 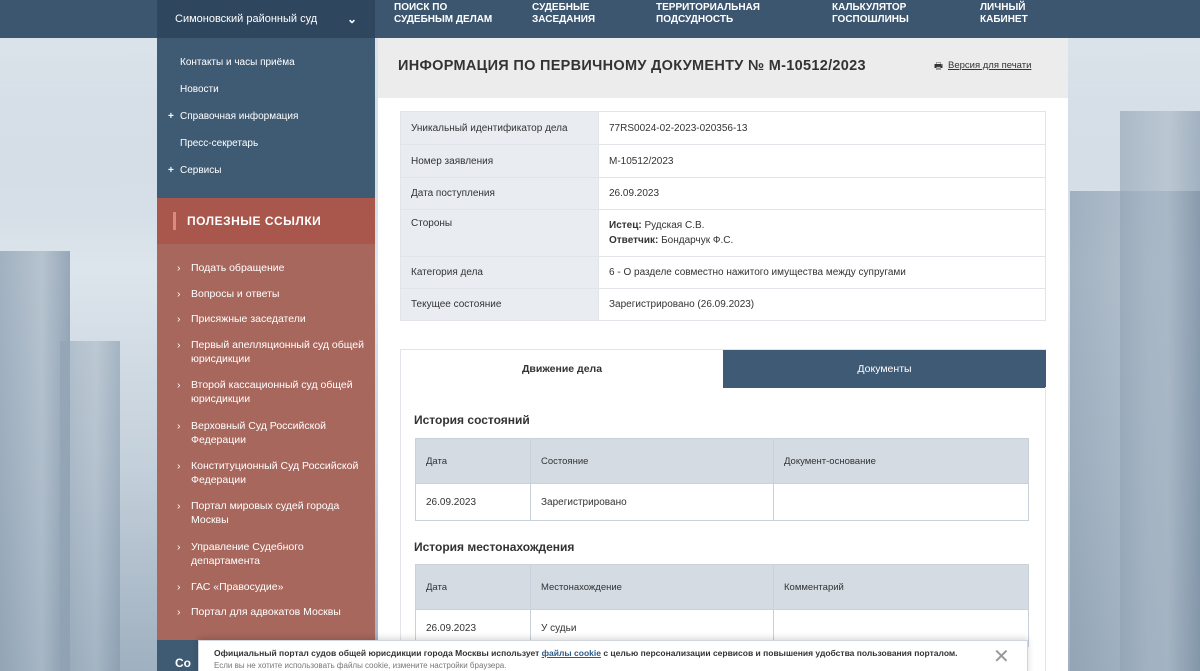 What do you see at coordinates (561, 7) in the screenshot?
I see `nav-label: Судебные` at bounding box center [561, 7].